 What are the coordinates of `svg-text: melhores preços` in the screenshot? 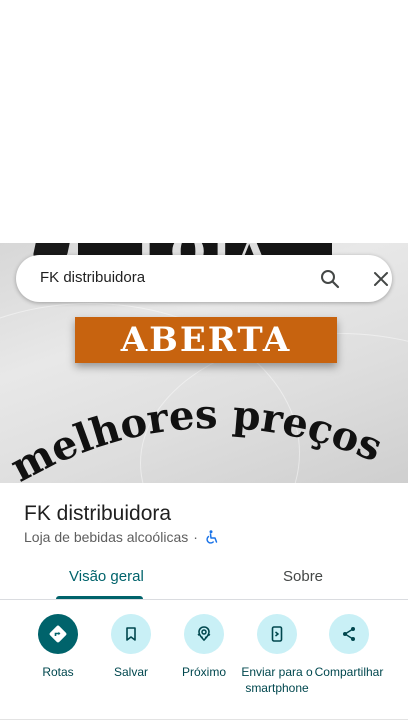 It's located at (196, 437).